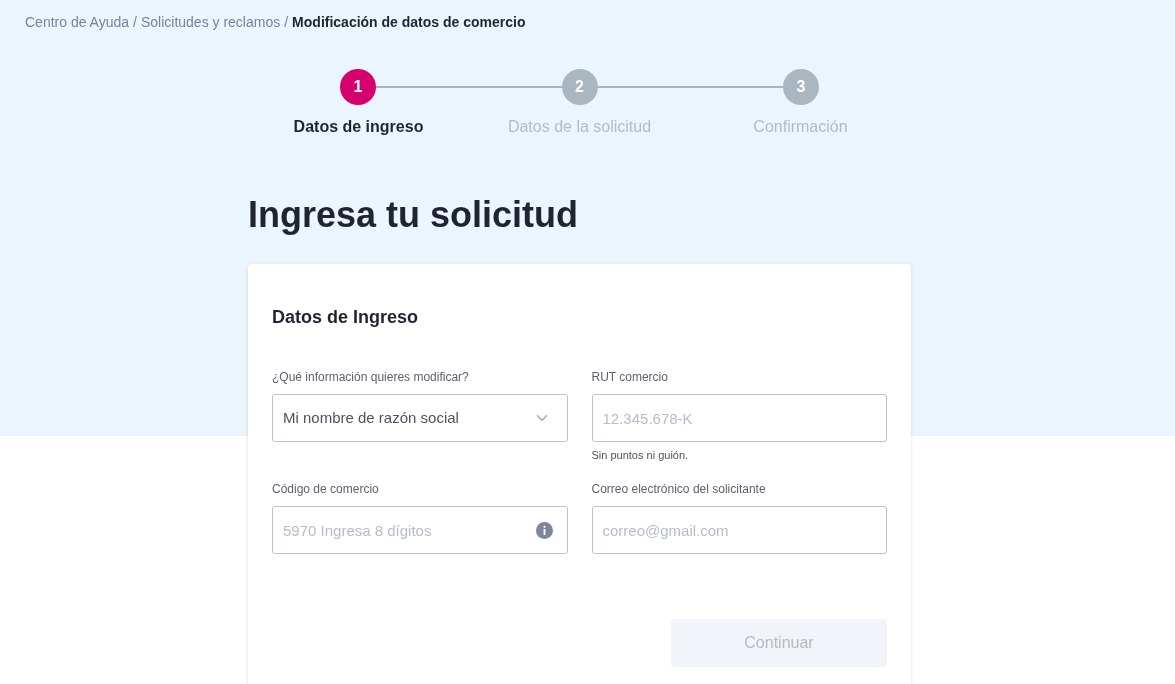 This screenshot has height=684, width=1175. Describe the element at coordinates (77, 22) in the screenshot. I see `breadcrumb-link: Centro de Ayuda` at that location.